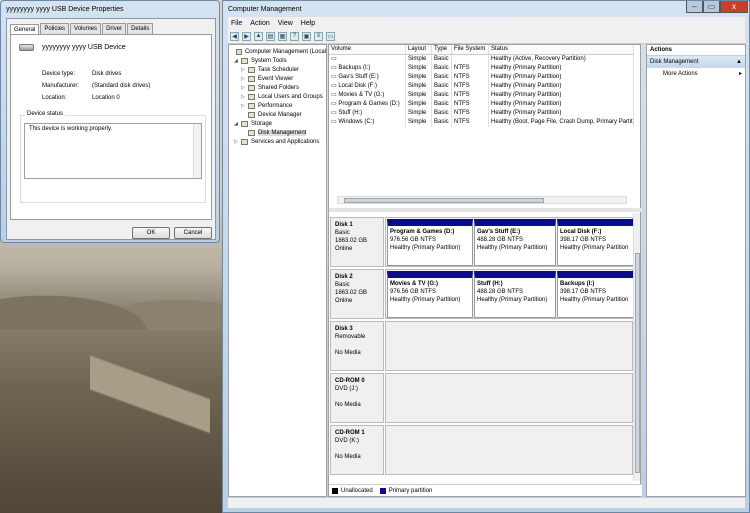 This screenshot has width=750, height=513. I want to click on forward-icon: ▶, so click(246, 36).